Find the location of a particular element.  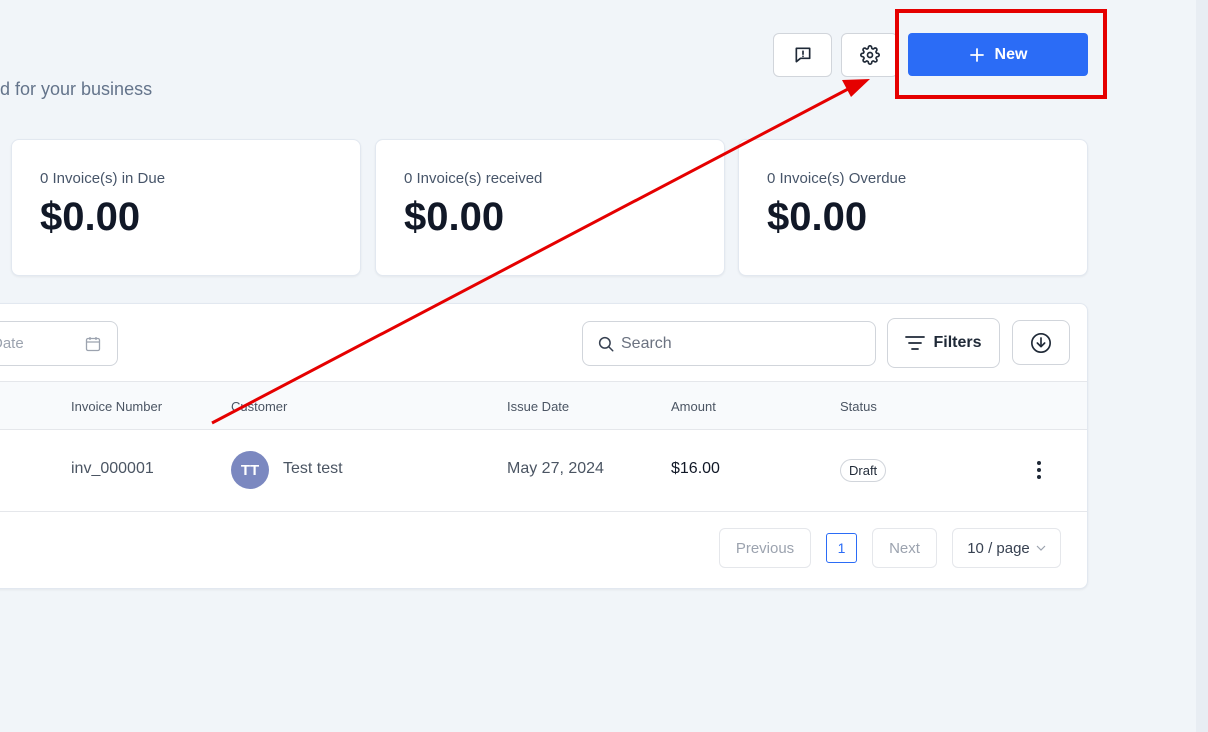

more-vertical-icon is located at coordinates (1039, 470).